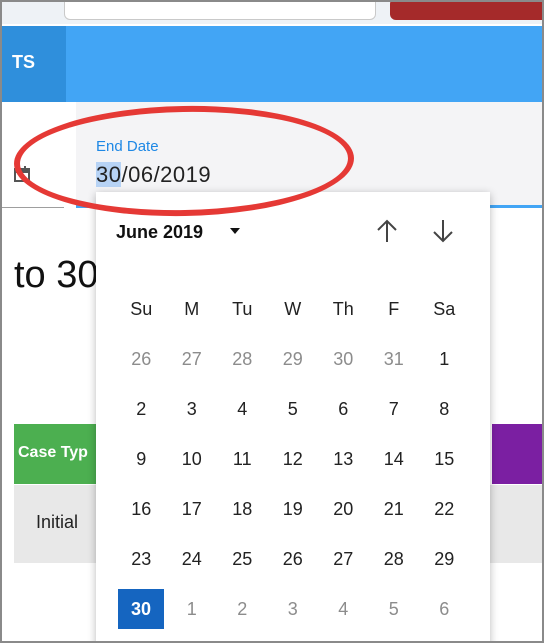 This screenshot has width=544, height=643. What do you see at coordinates (192, 459) in the screenshot?
I see `calendar-day: 10` at bounding box center [192, 459].